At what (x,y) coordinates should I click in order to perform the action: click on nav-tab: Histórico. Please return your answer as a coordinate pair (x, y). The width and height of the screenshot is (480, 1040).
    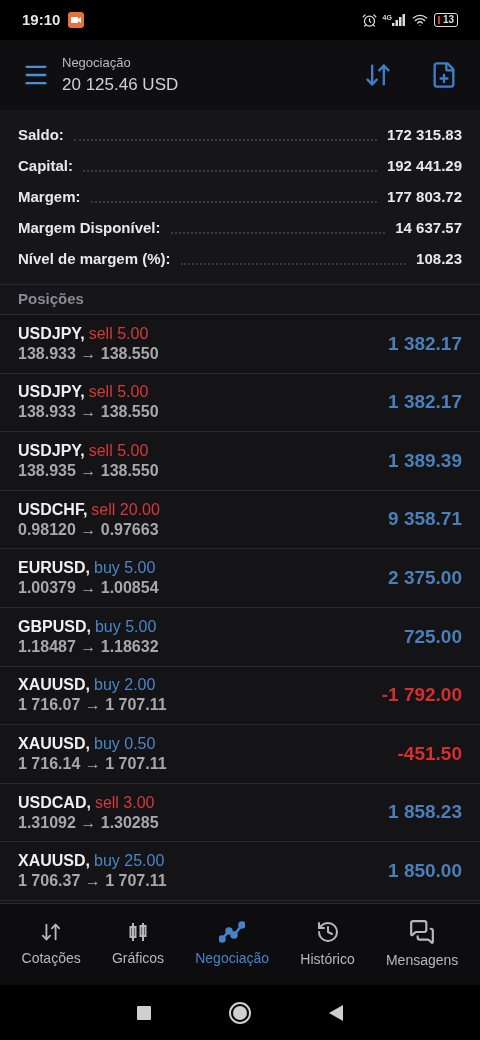
    Looking at the image, I should click on (327, 944).